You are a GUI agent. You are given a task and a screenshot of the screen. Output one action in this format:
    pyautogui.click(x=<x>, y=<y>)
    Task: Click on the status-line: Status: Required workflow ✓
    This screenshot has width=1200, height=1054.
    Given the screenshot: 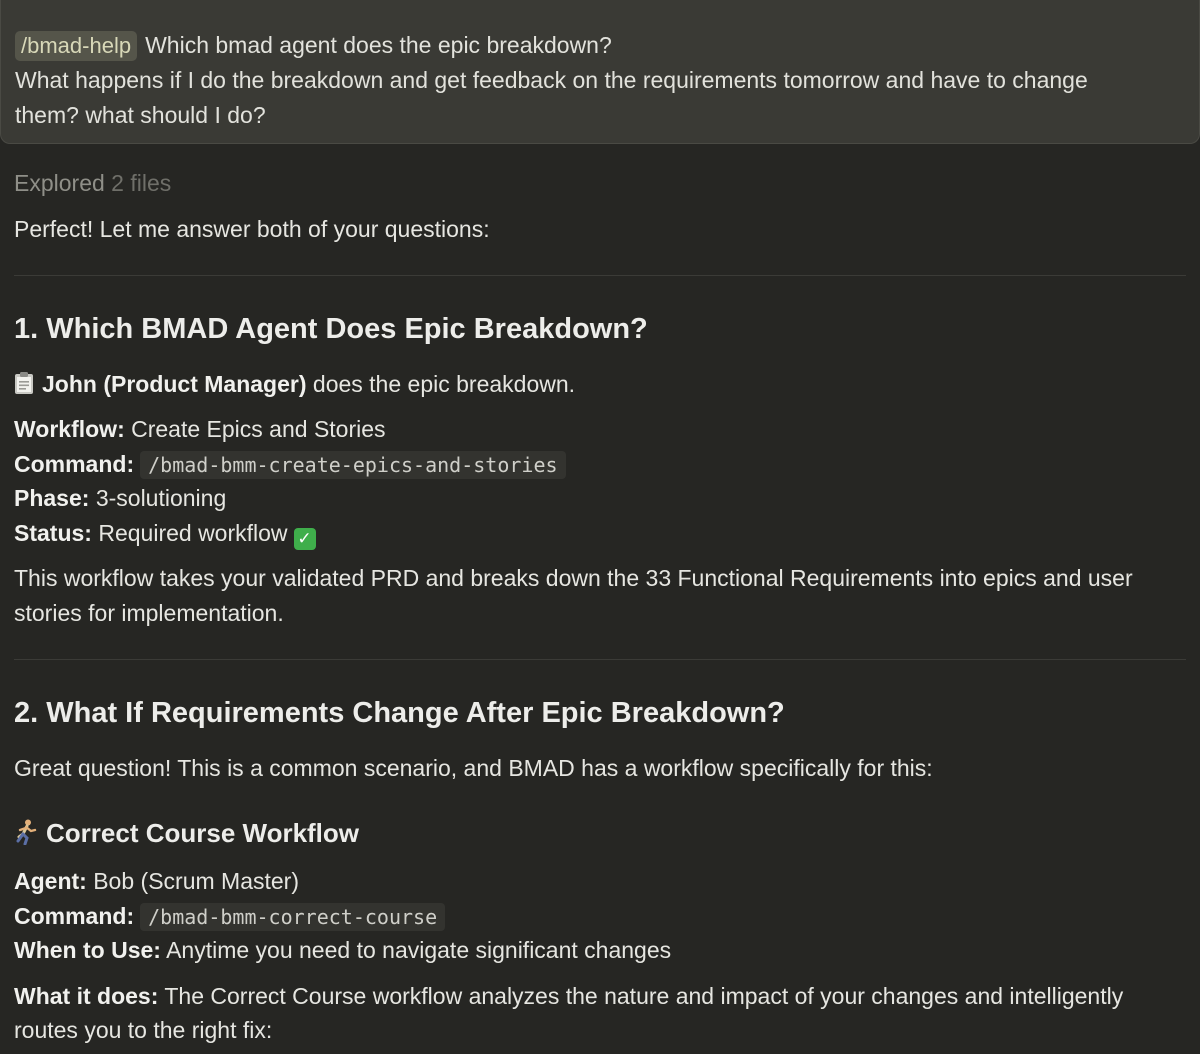 What is the action you would take?
    pyautogui.click(x=165, y=533)
    